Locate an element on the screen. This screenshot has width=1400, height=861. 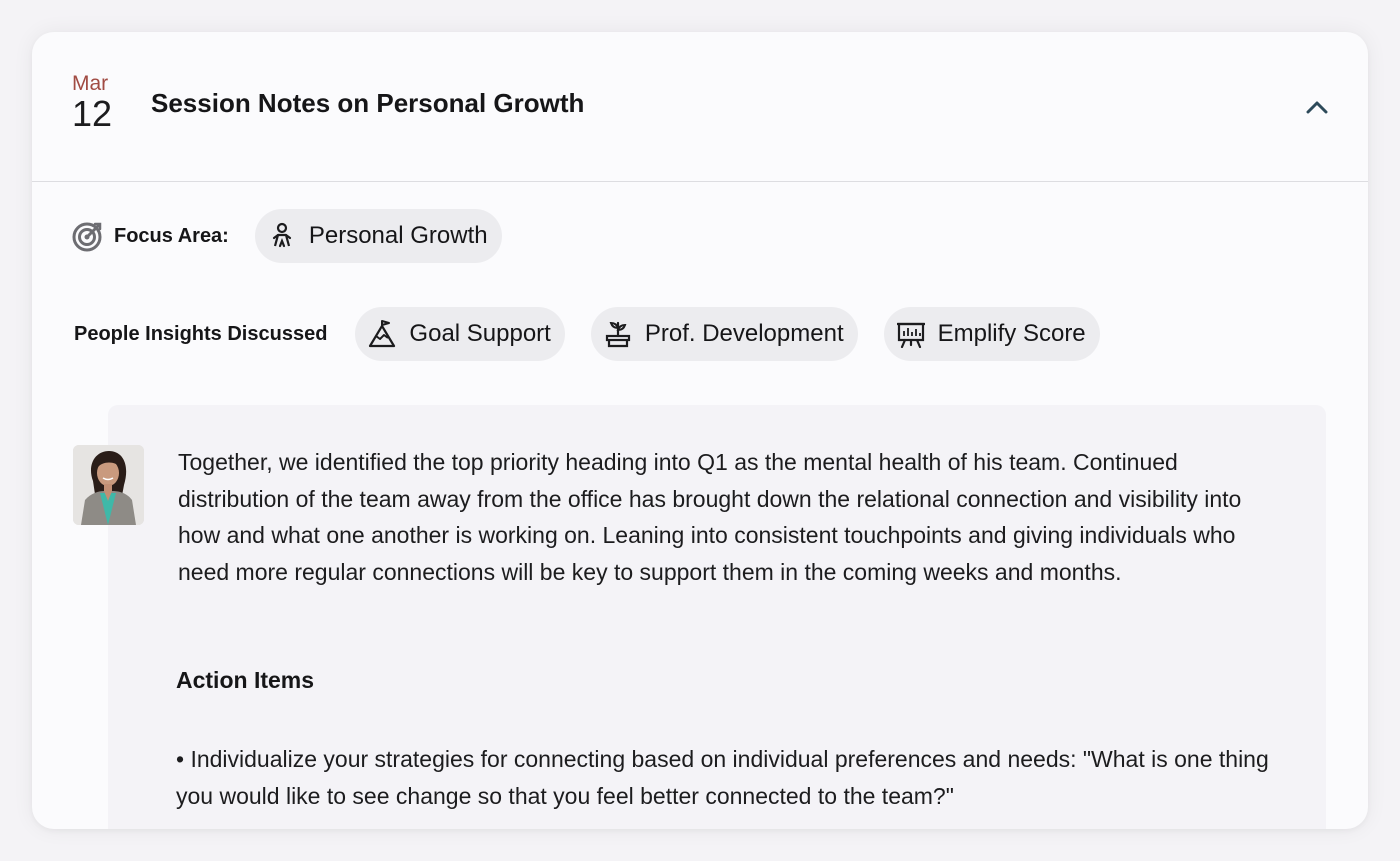
focus-chip-personal-growth: Personal Growth is located at coordinates (378, 236).